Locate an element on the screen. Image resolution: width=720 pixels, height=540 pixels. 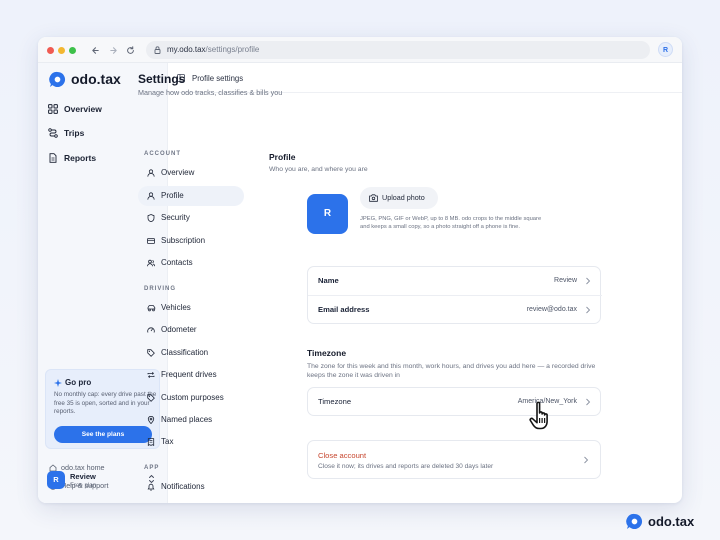
name-row: Name Review is located at coordinates (455, 281).